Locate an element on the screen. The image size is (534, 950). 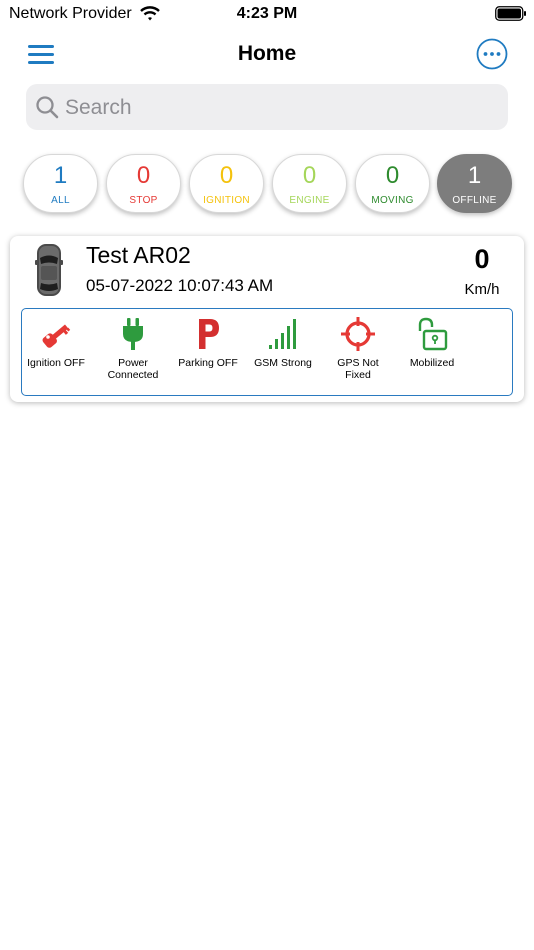
filter-label: ALL is located at coordinates (60, 200).